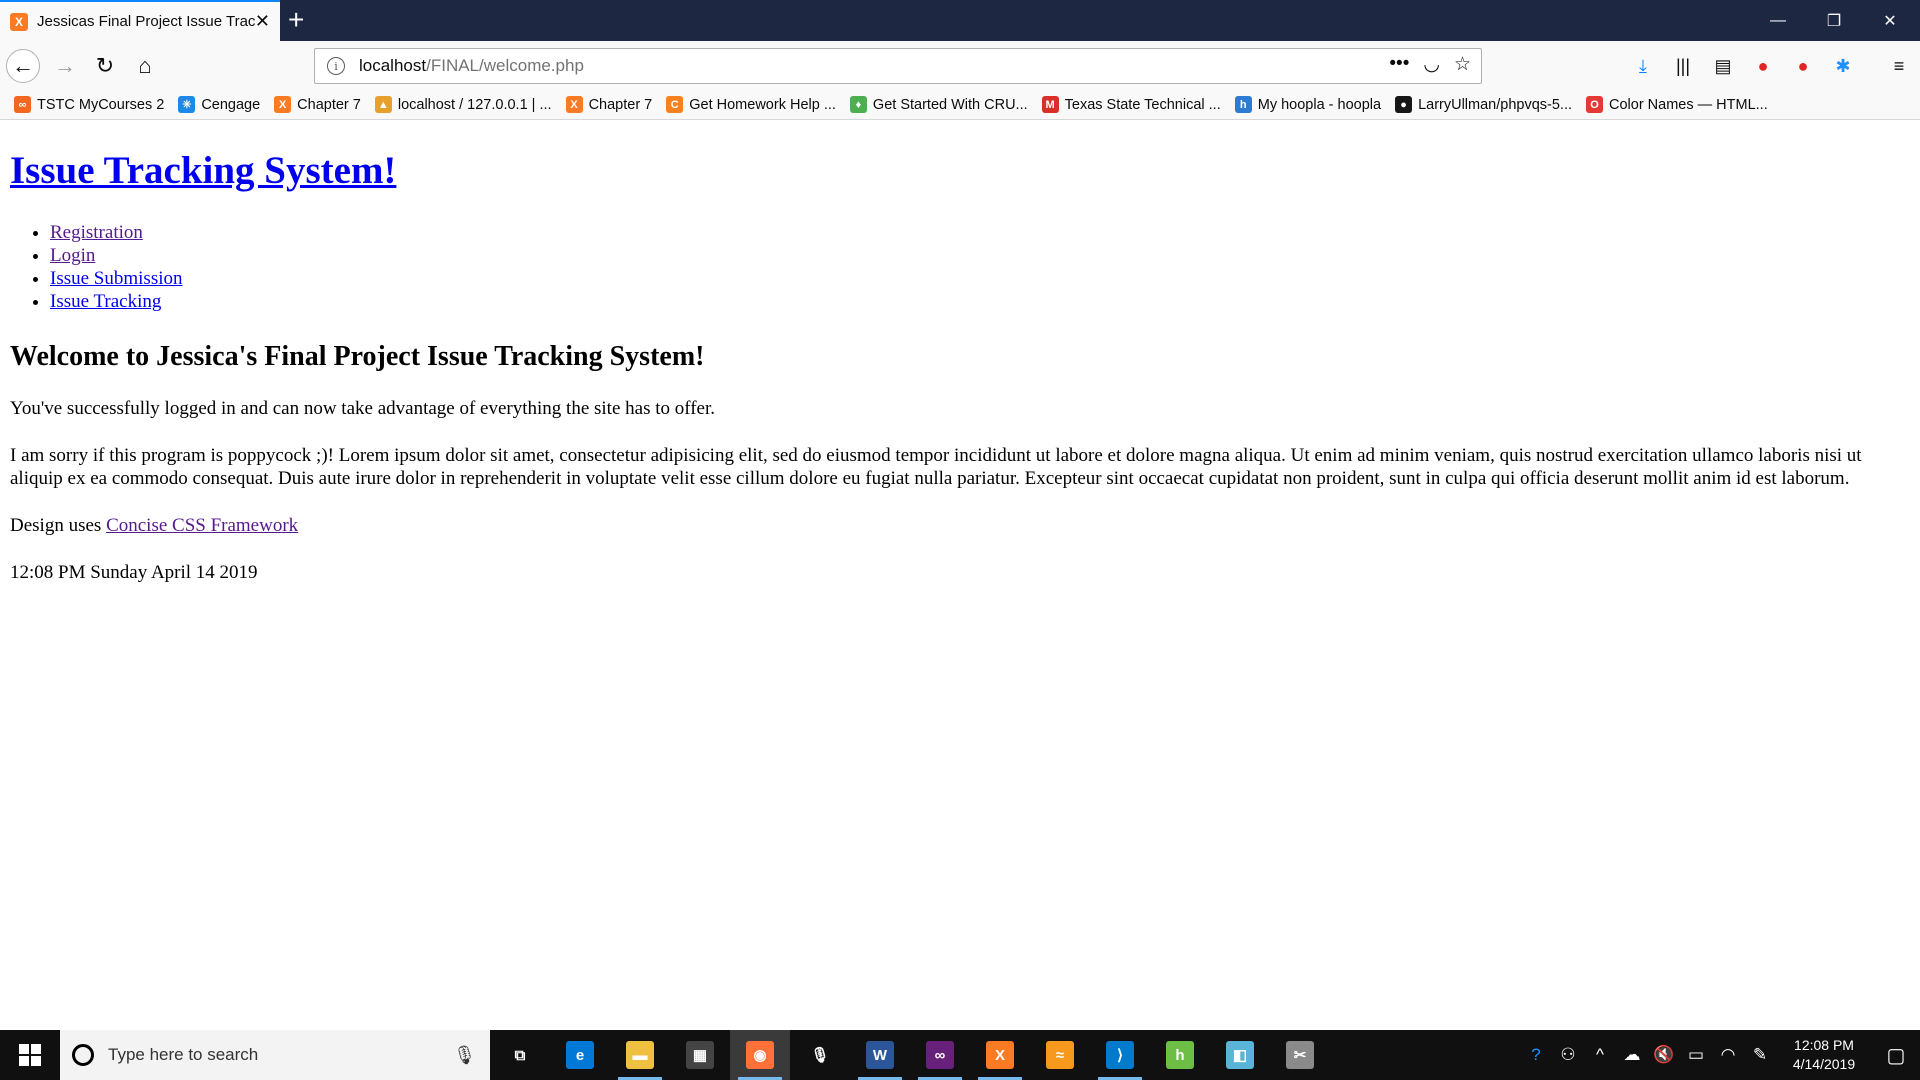  Describe the element at coordinates (1824, 1045) in the screenshot. I see `clock-time: 12:08 PM` at that location.